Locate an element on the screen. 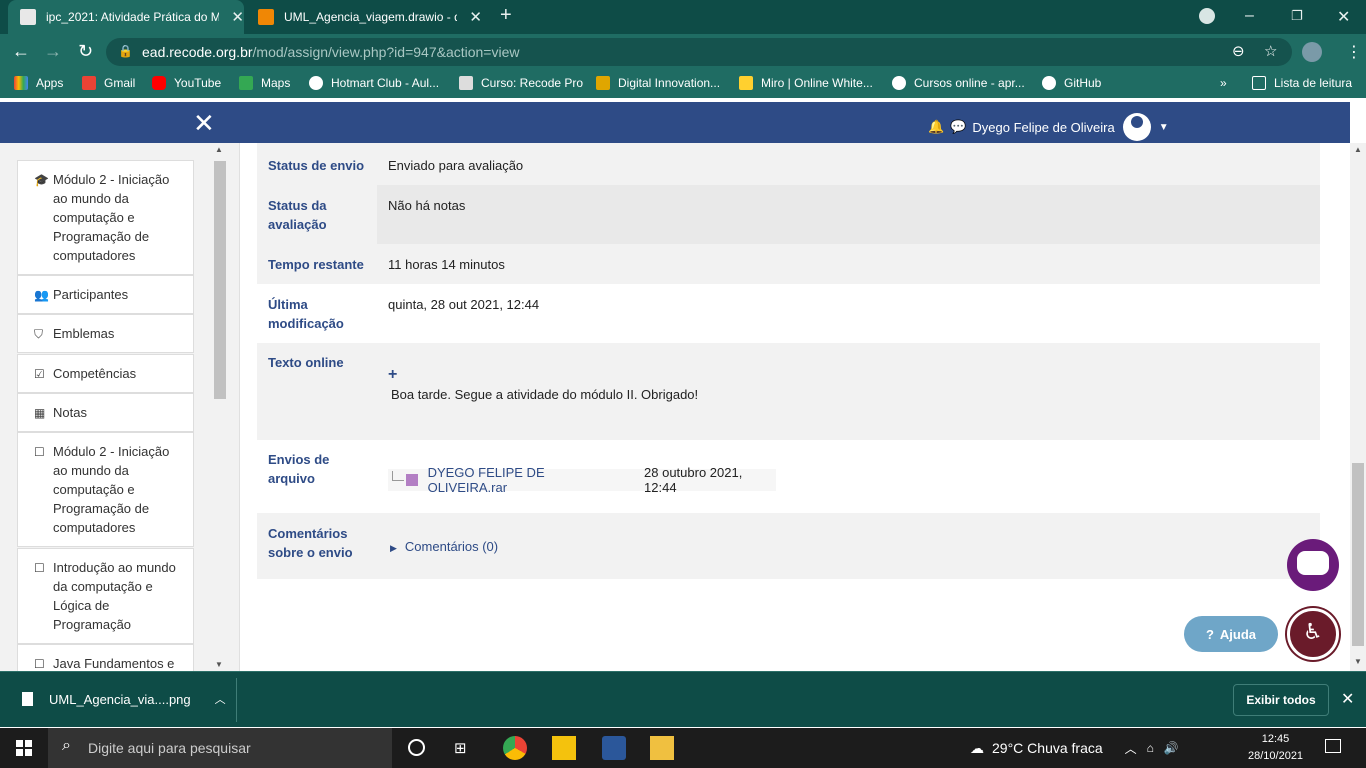 The height and width of the screenshot is (768, 1366). back-icon: ← is located at coordinates (21, 51).